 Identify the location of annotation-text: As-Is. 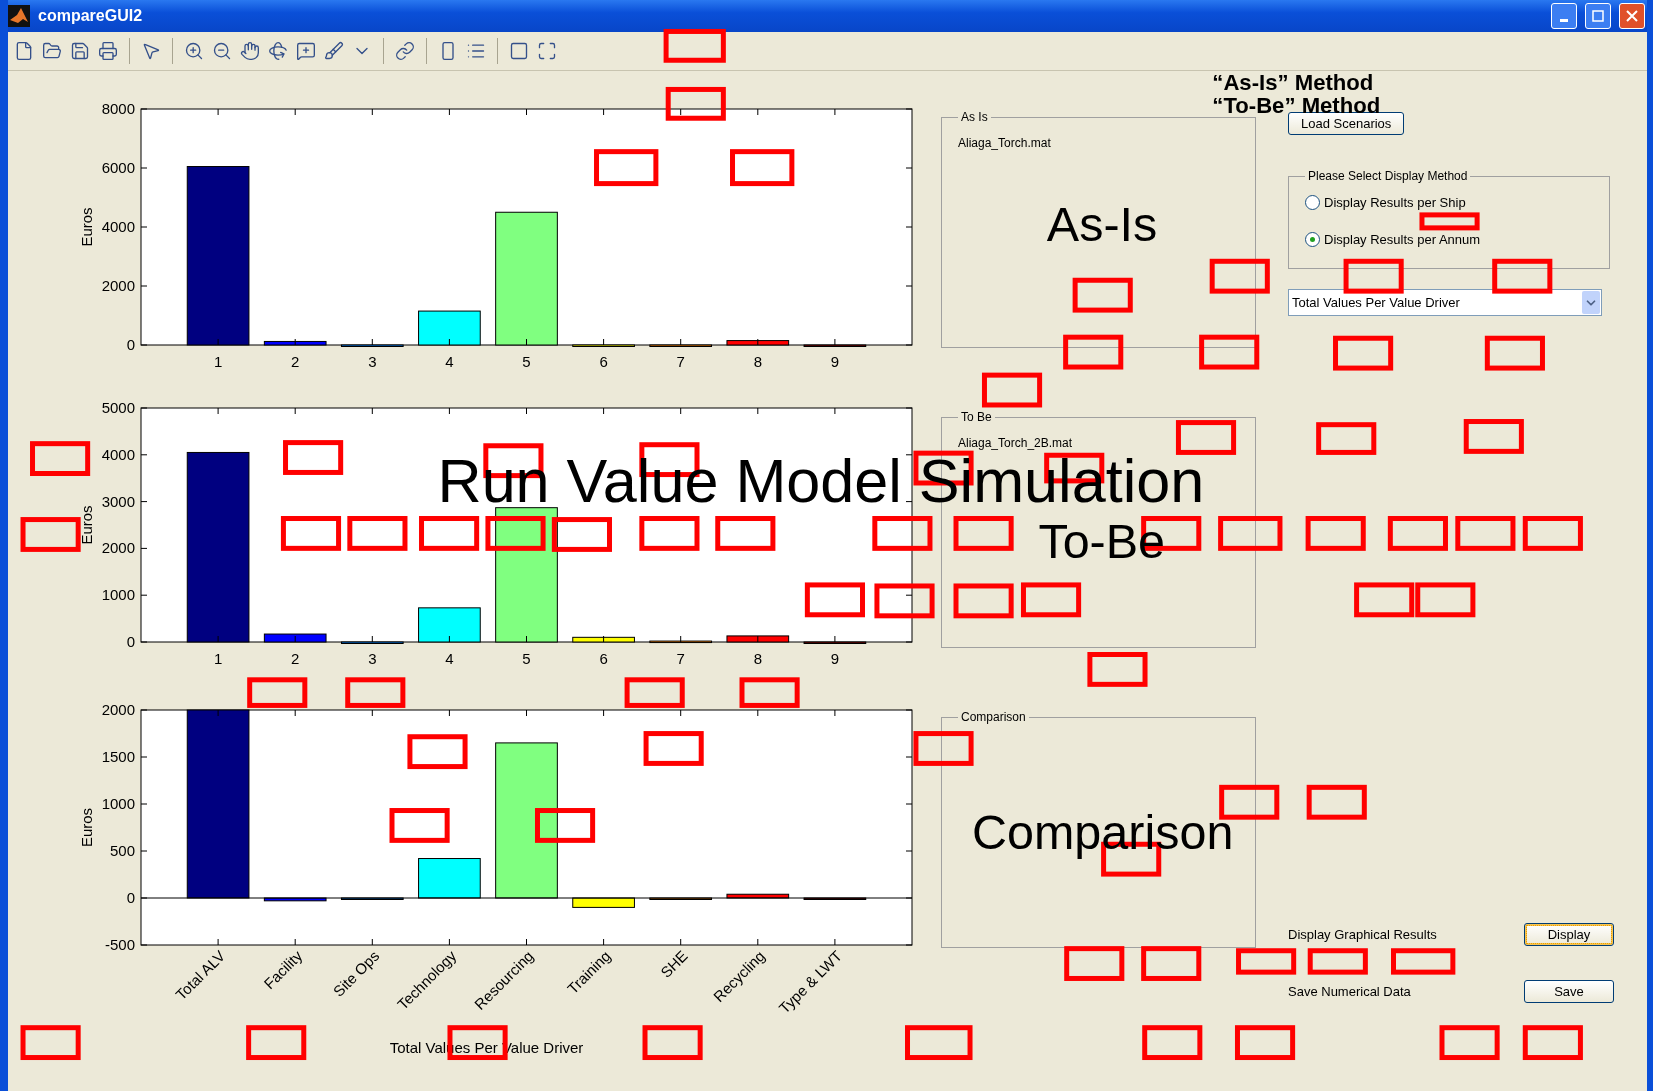
(1102, 224).